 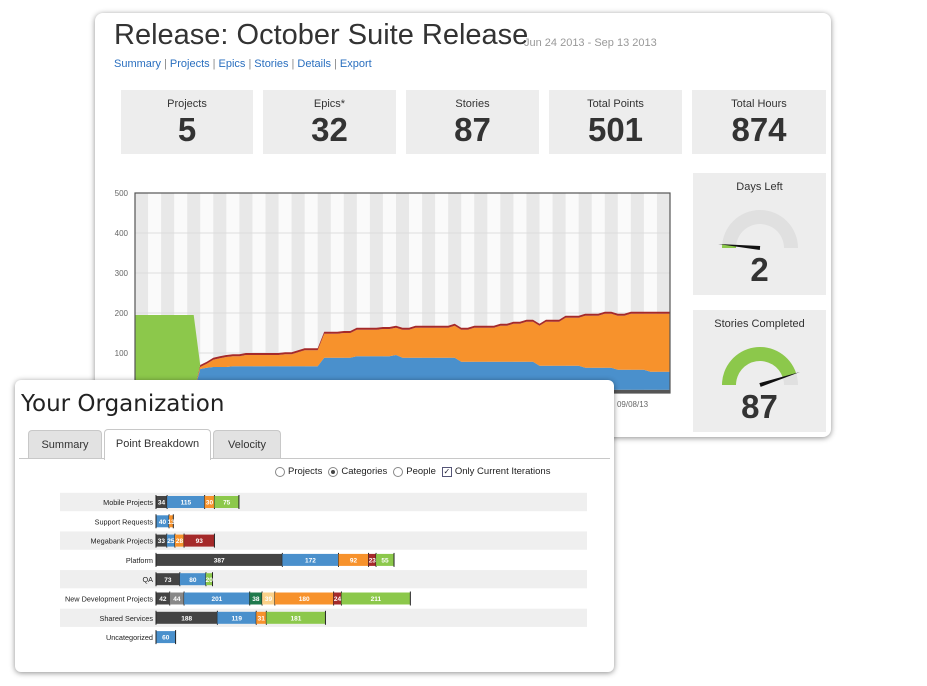 What do you see at coordinates (376, 599) in the screenshot?
I see `bar-value-label: 211` at bounding box center [376, 599].